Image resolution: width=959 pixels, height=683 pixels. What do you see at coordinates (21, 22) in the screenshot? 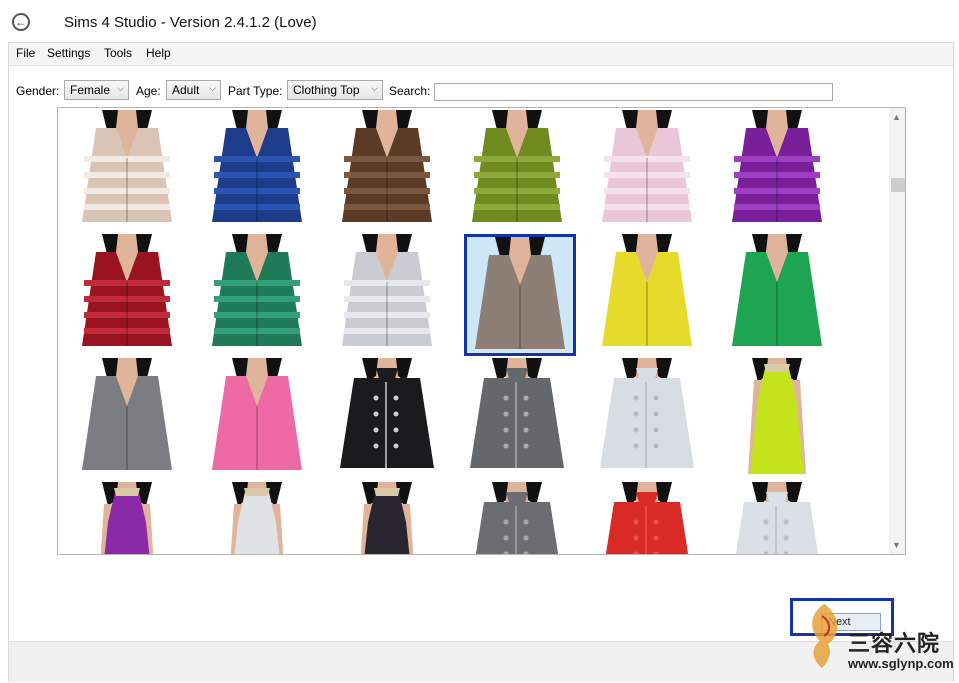
I see `back-arrow-icon: ←` at bounding box center [21, 22].